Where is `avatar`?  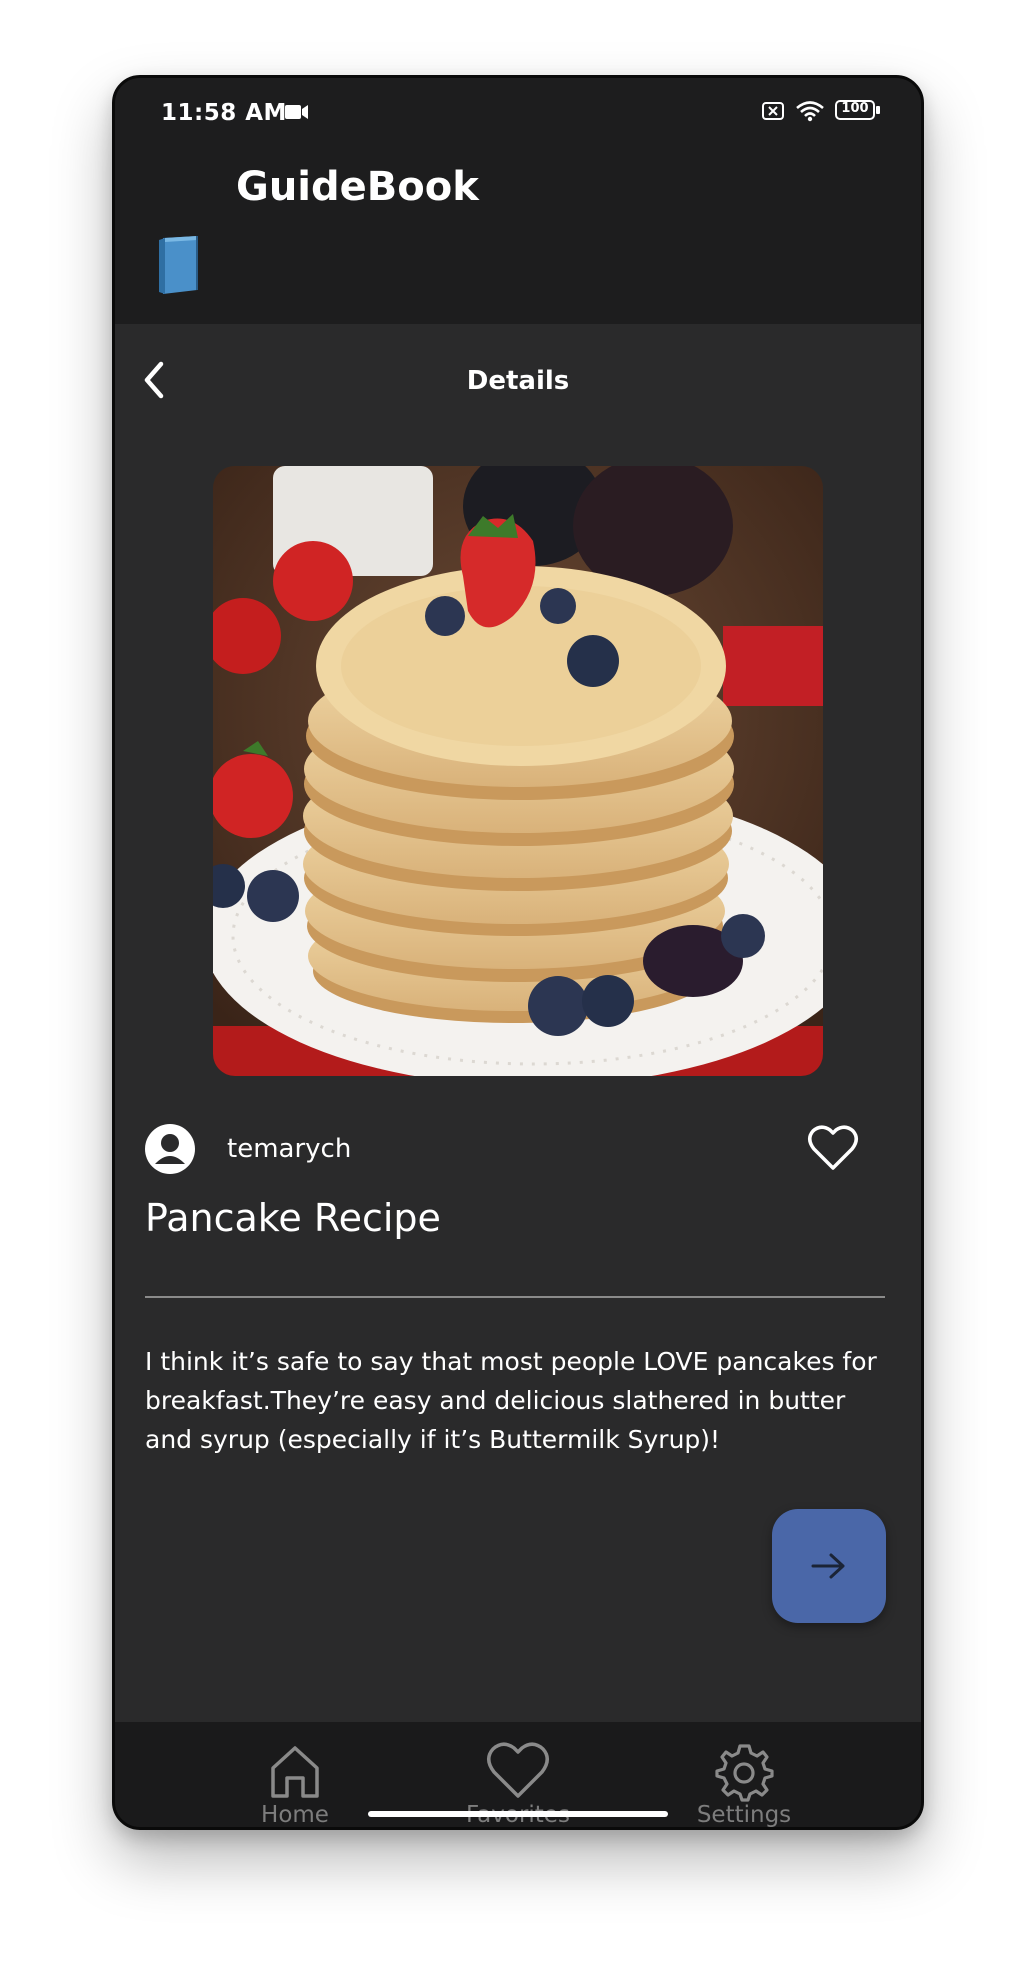 avatar is located at coordinates (170, 1149).